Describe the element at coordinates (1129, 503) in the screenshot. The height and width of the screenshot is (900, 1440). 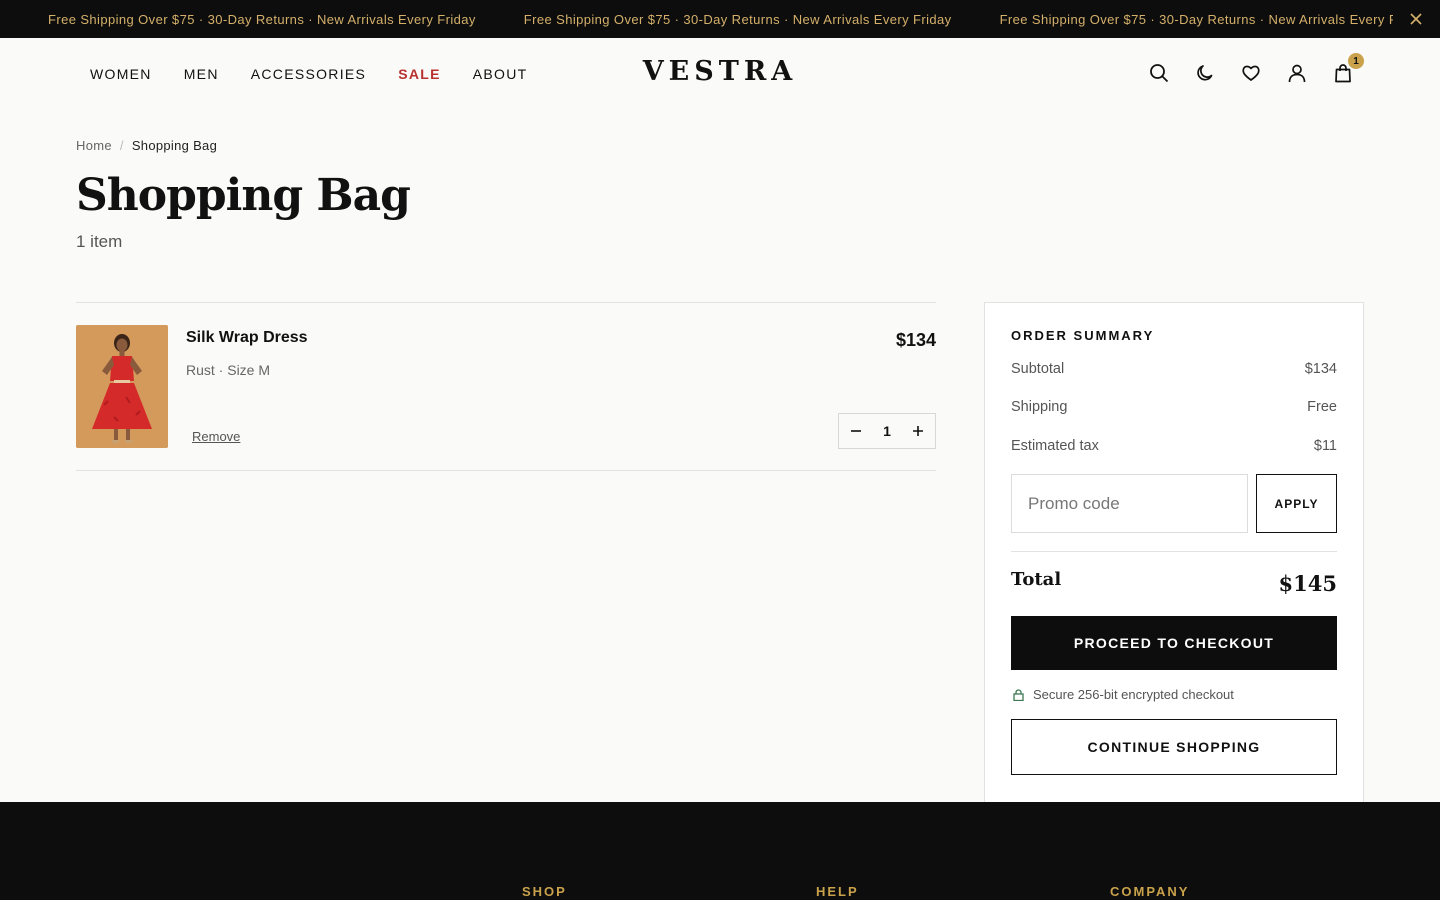
I see `promo-code-input` at that location.